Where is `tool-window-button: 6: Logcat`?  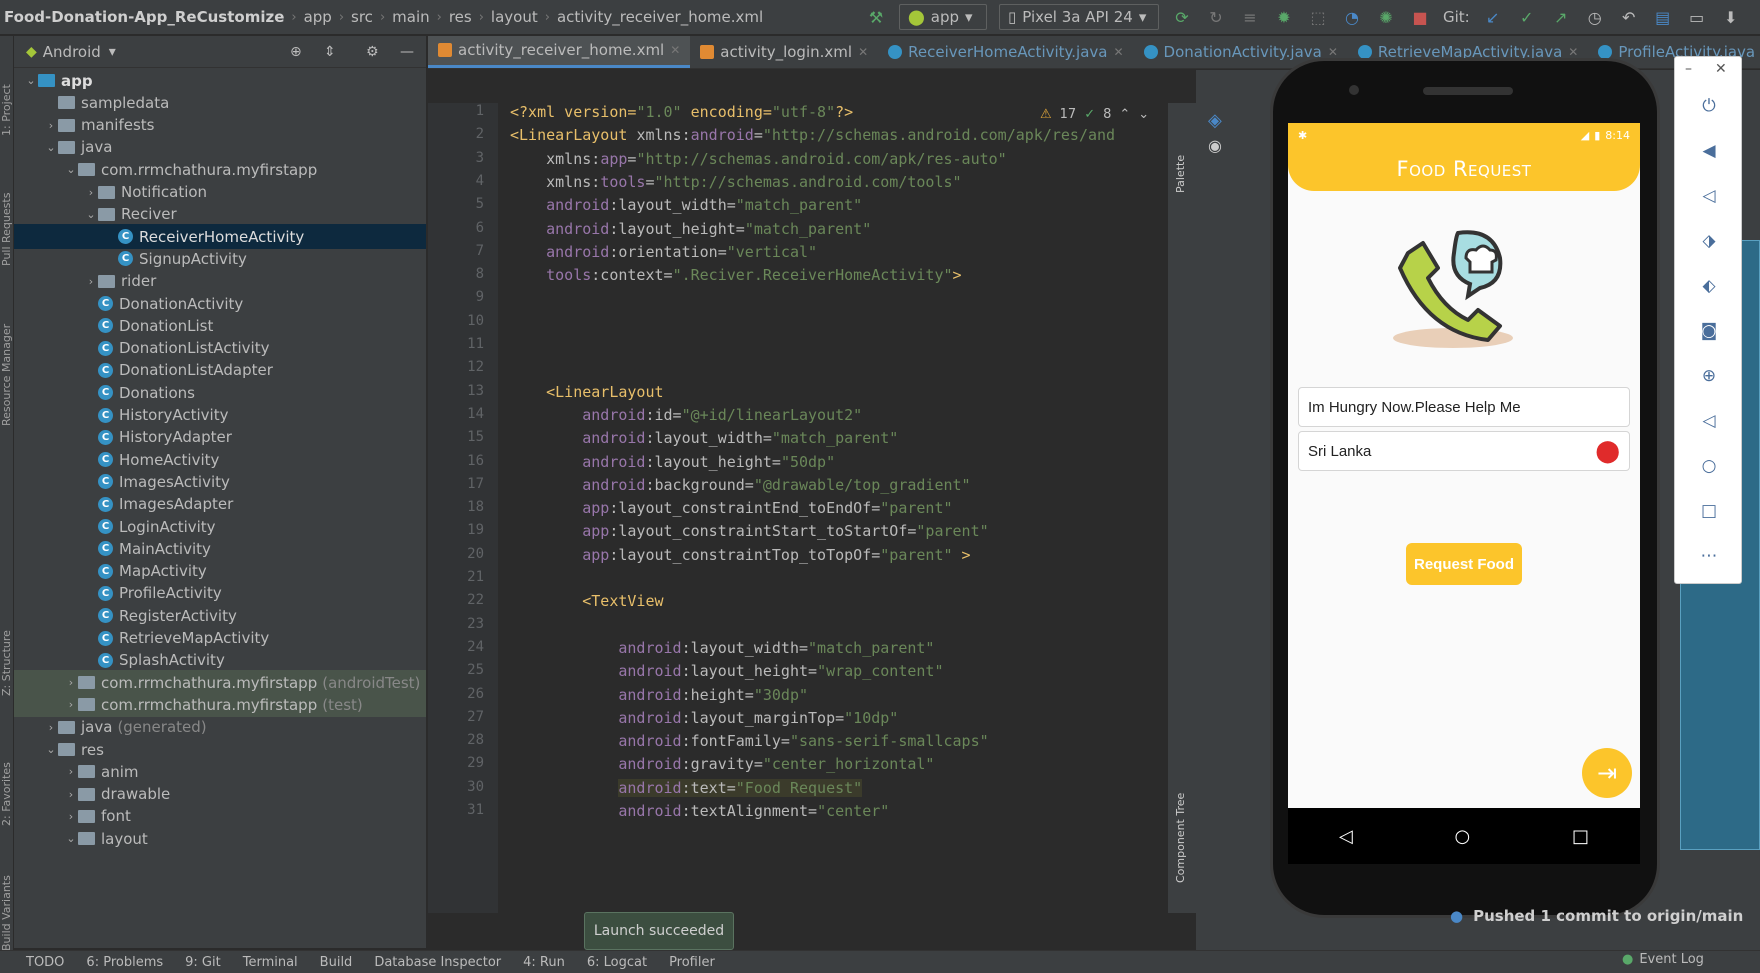 tool-window-button: 6: Logcat is located at coordinates (617, 962).